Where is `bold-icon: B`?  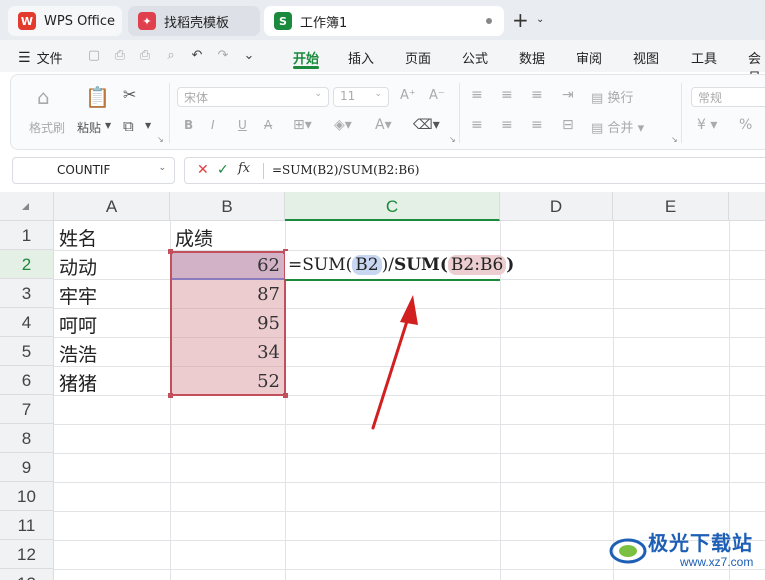 bold-icon: B is located at coordinates (188, 125).